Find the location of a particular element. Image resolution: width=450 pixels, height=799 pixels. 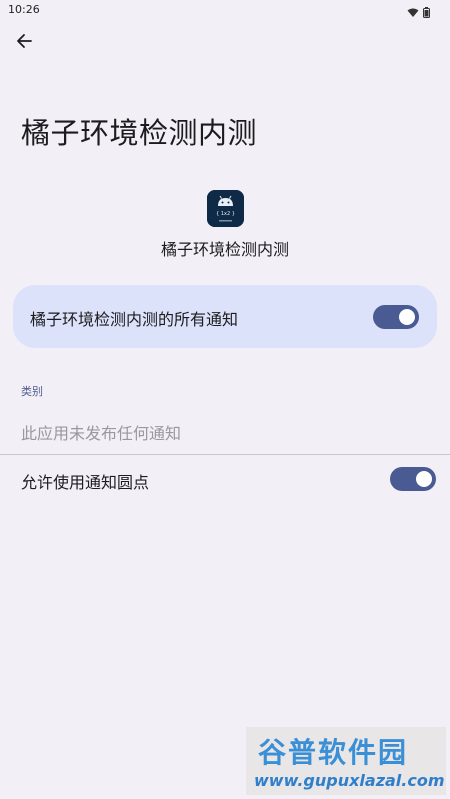

back-button is located at coordinates (24, 43).